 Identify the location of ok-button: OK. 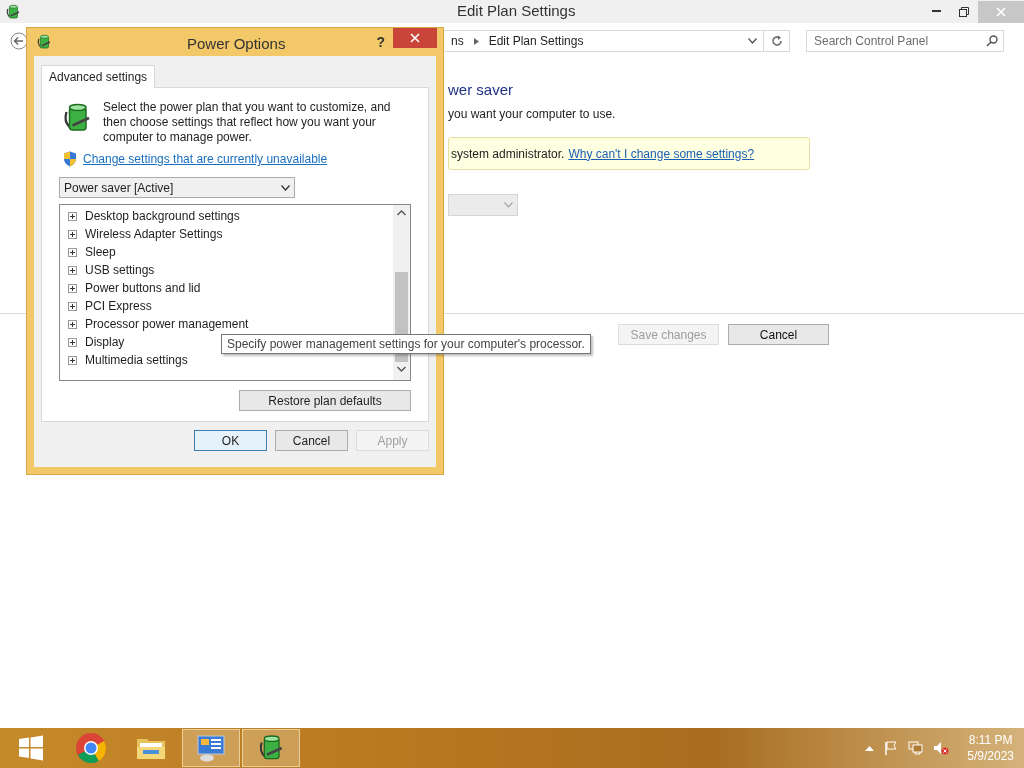
(230, 440).